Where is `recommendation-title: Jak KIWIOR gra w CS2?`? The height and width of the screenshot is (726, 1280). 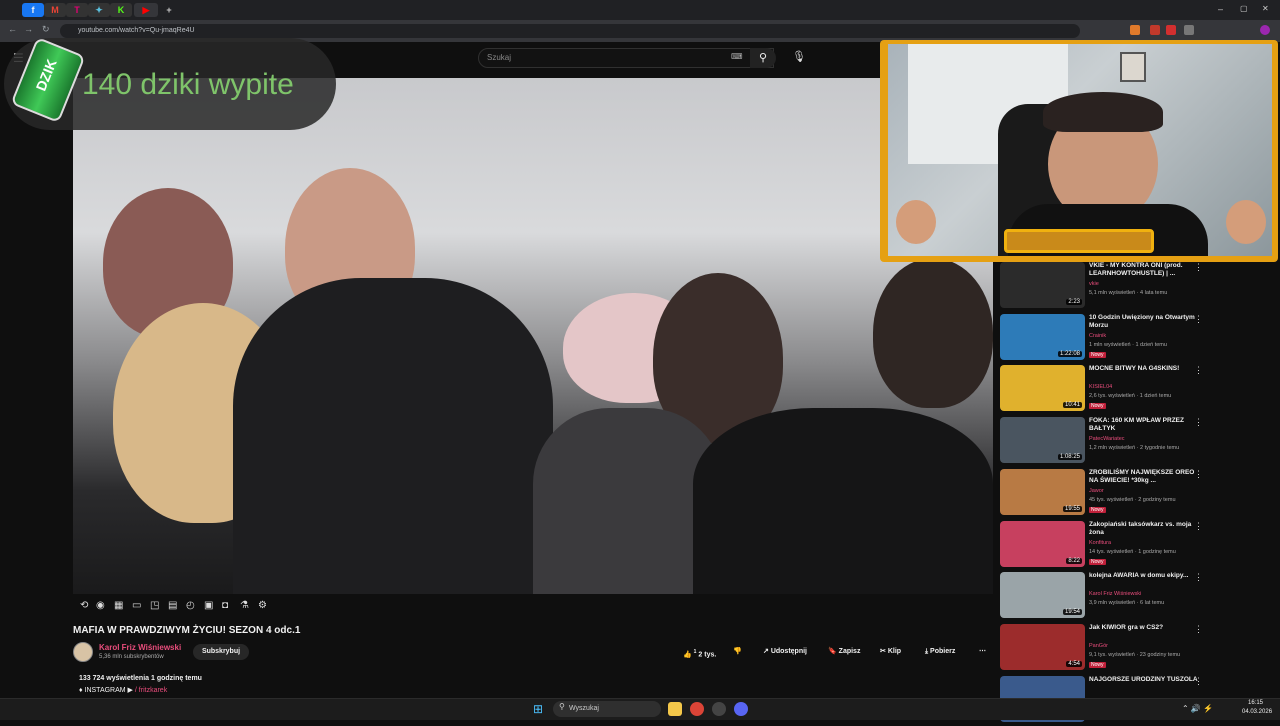
recommendation-title: Jak KIWIOR gra w CS2? is located at coordinates (1144, 628).